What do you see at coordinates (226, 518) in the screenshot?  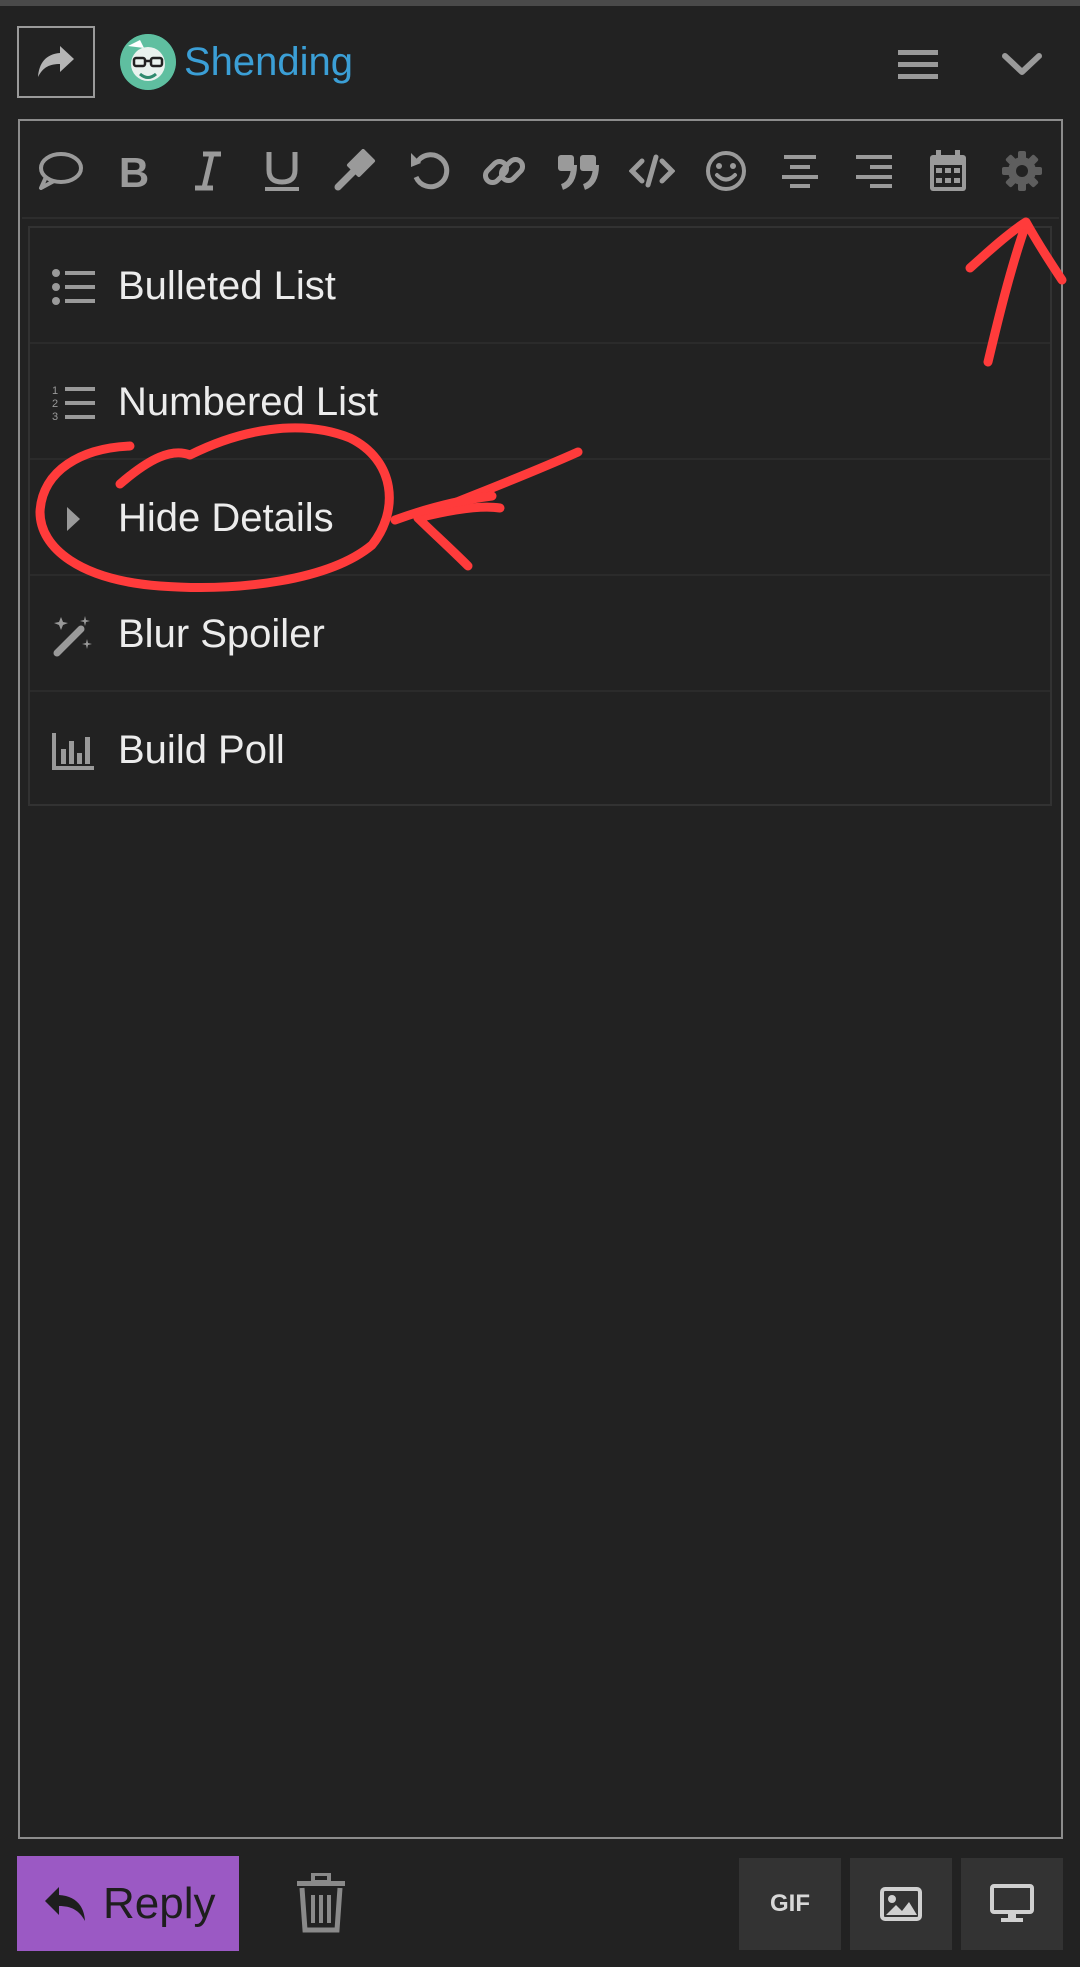 I see `menu-item-label: Hide Details` at bounding box center [226, 518].